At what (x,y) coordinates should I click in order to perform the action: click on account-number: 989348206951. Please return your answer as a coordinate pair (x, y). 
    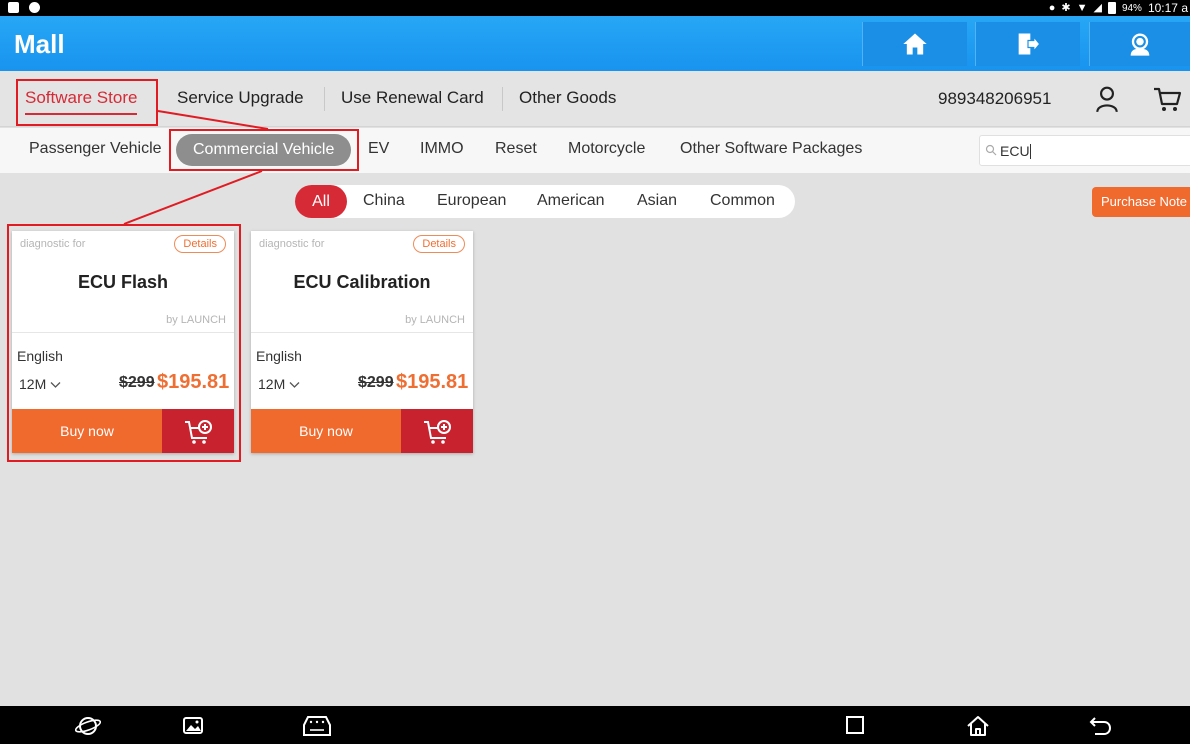
    Looking at the image, I should click on (995, 98).